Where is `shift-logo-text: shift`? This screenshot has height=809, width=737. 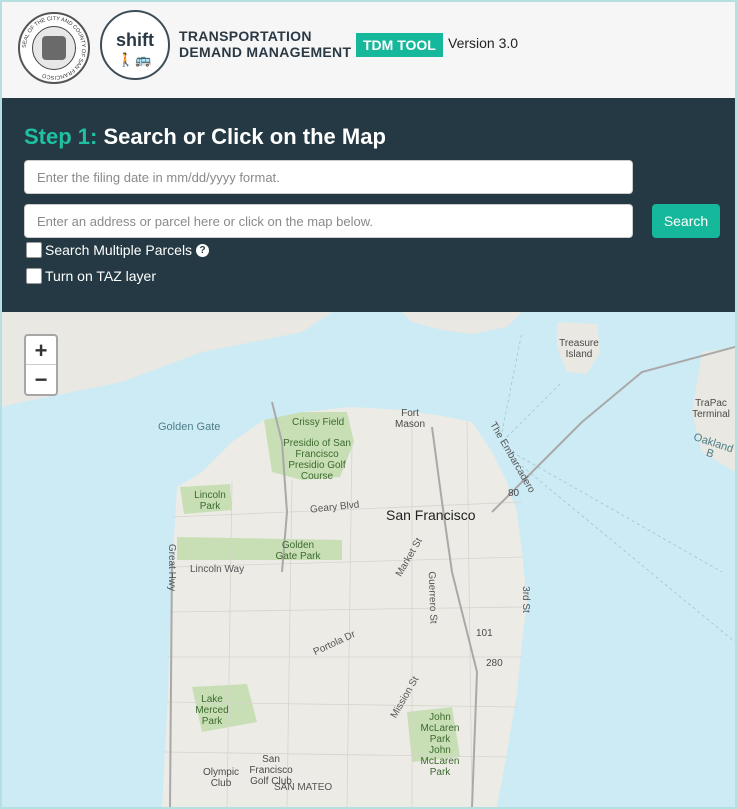 shift-logo-text: shift is located at coordinates (135, 40).